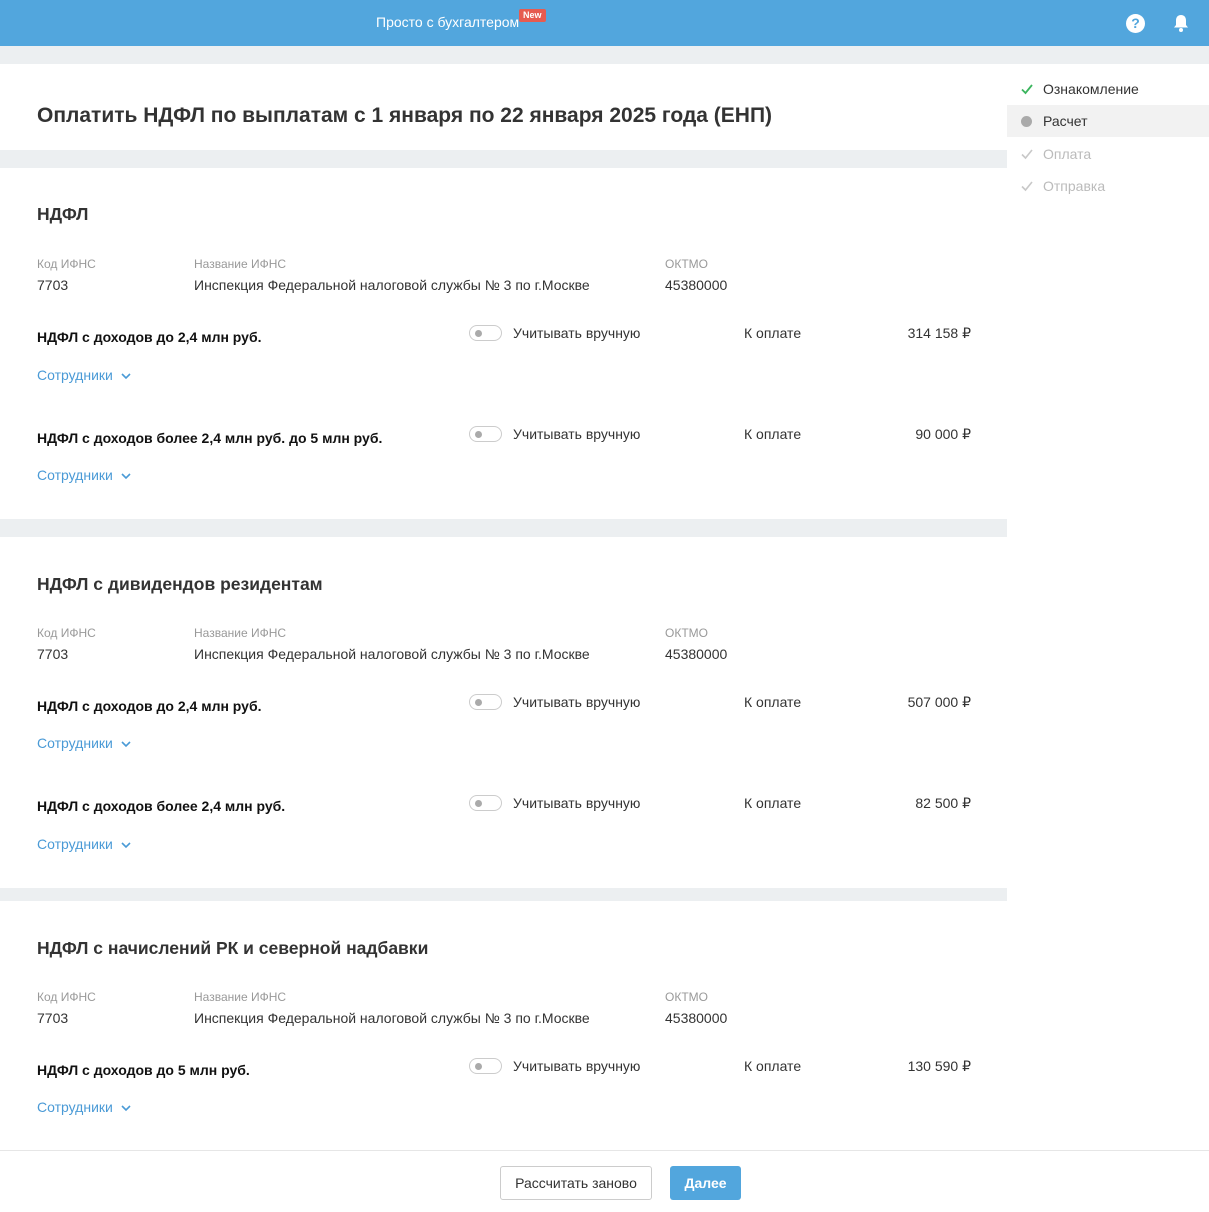 This screenshot has height=1212, width=1209. I want to click on amount-value: 82 500 ₽, so click(943, 803).